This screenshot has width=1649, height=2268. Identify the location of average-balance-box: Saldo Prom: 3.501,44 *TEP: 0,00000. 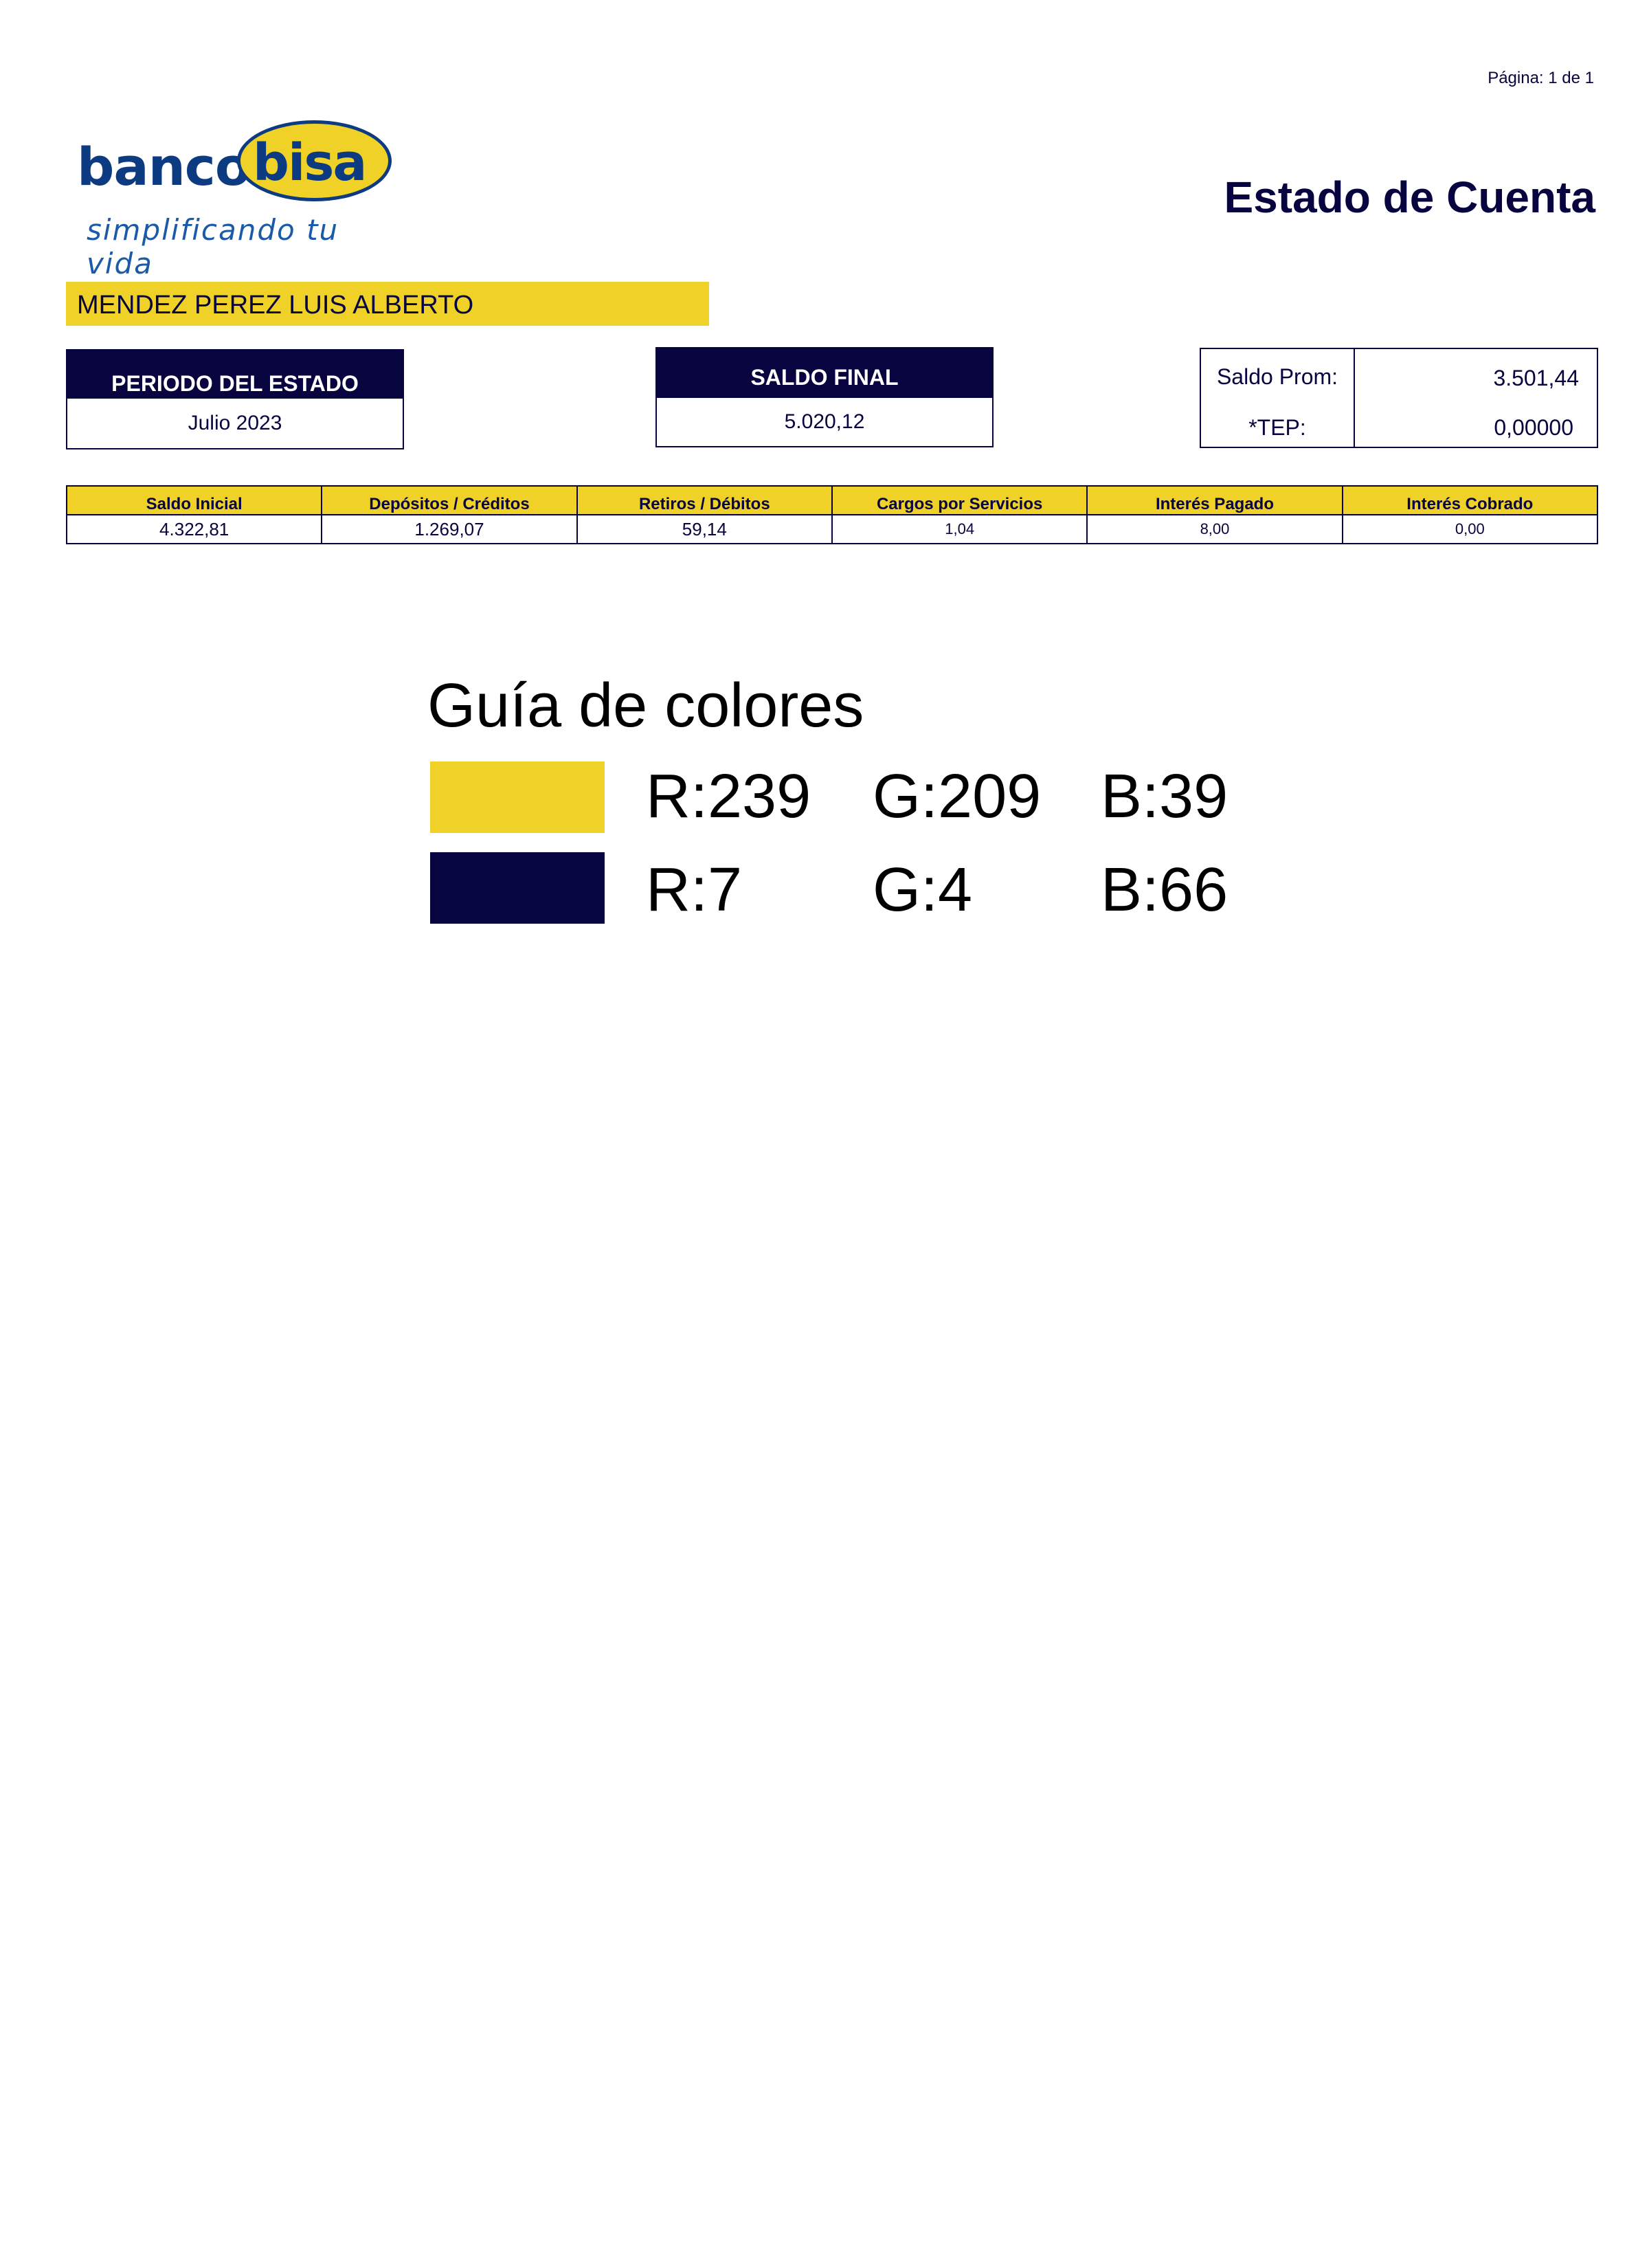
(1399, 398).